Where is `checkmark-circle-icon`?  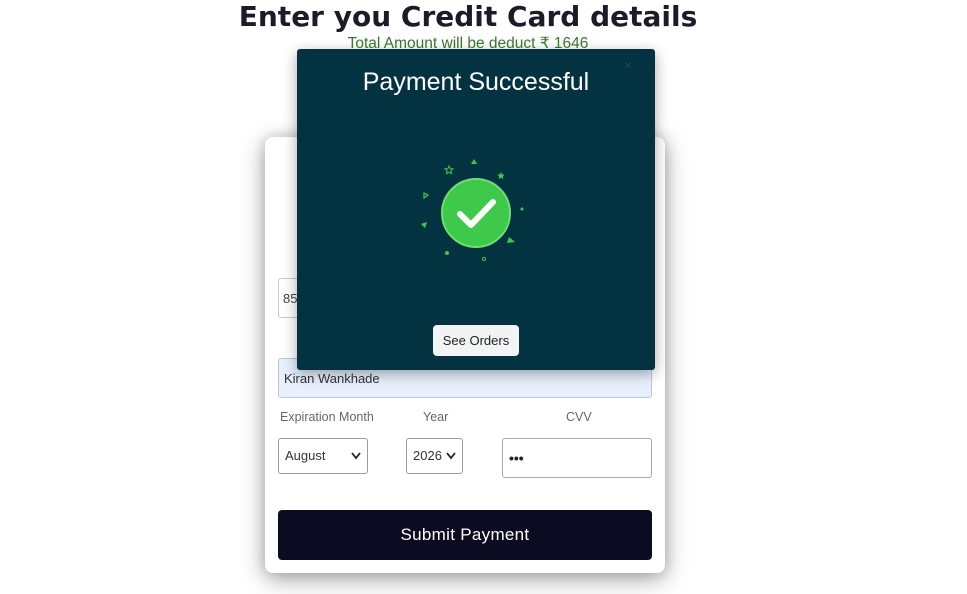 checkmark-circle-icon is located at coordinates (477, 209).